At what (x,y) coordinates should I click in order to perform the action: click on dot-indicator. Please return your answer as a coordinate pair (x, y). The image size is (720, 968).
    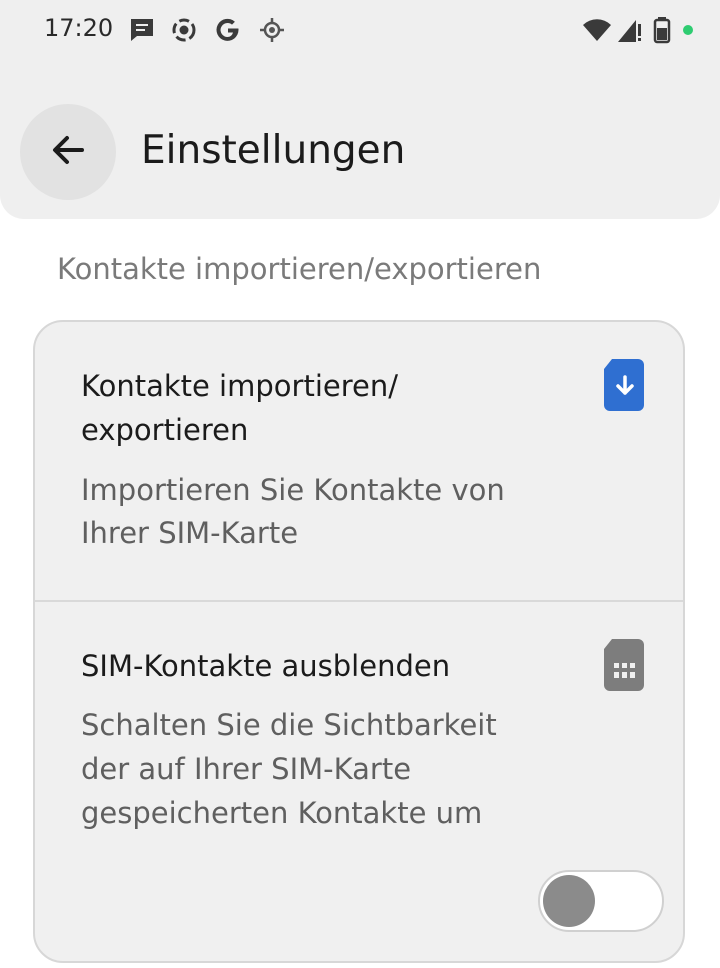
    Looking at the image, I should click on (688, 30).